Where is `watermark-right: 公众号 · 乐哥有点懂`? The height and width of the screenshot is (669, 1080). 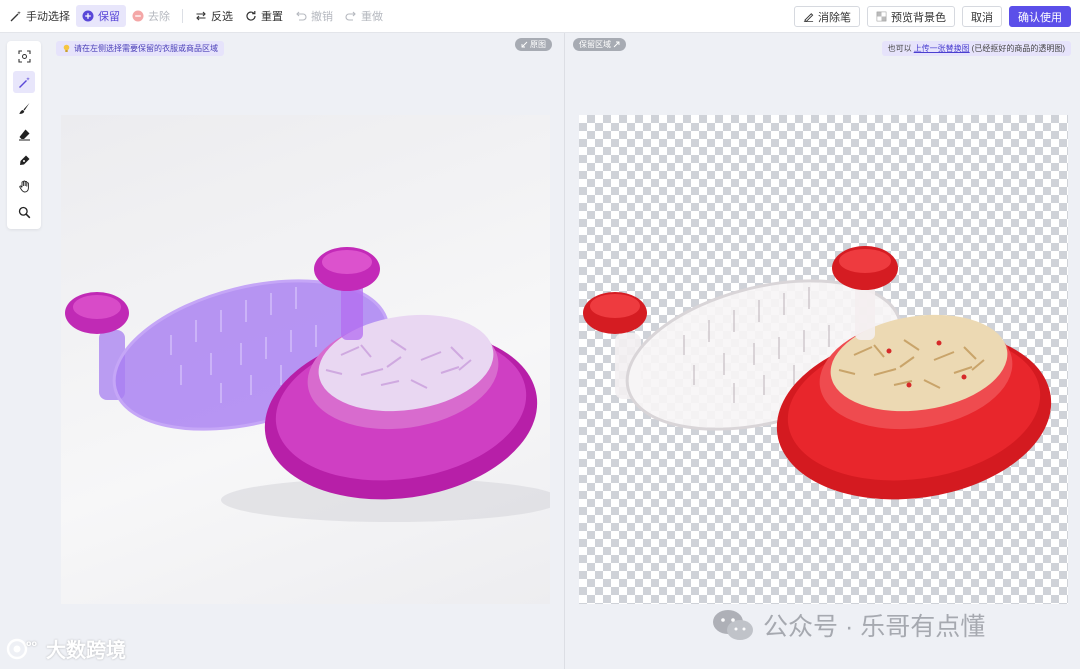 watermark-right: 公众号 · 乐哥有点懂 is located at coordinates (848, 625).